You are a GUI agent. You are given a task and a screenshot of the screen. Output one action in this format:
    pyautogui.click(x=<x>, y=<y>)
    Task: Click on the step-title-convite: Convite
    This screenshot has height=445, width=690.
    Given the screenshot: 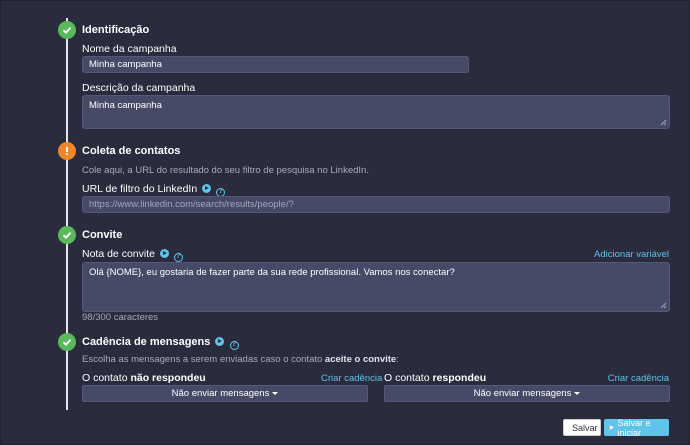 What is the action you would take?
    pyautogui.click(x=102, y=235)
    